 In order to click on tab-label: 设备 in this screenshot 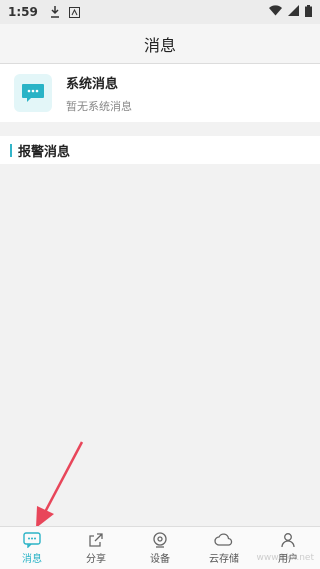, I will do `click(160, 559)`.